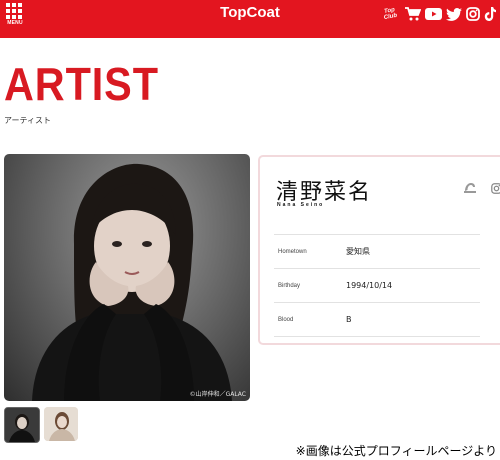 This screenshot has width=500, height=460. What do you see at coordinates (301, 205) in the screenshot?
I see `artist-name-roman: Nana Seino` at bounding box center [301, 205].